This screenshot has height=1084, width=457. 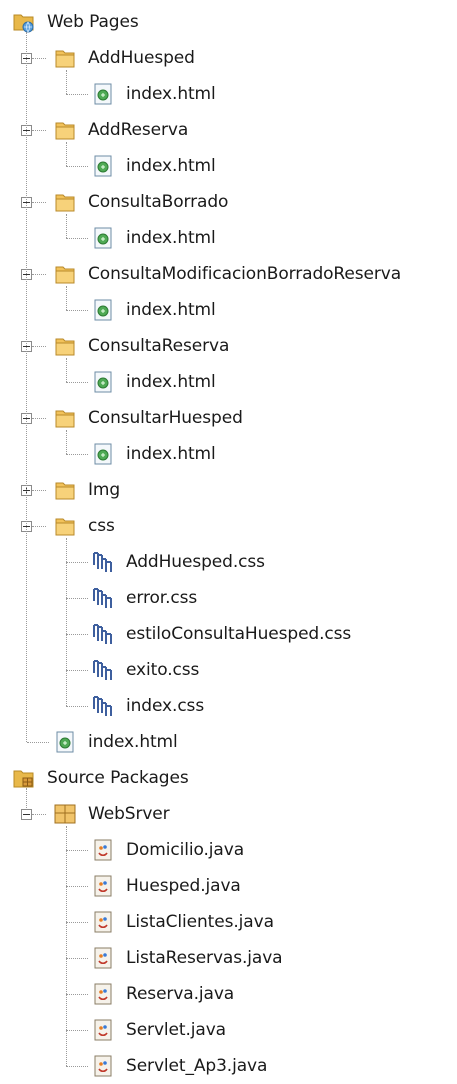 What do you see at coordinates (143, 598) in the screenshot?
I see `tree-node-error-css: error.css` at bounding box center [143, 598].